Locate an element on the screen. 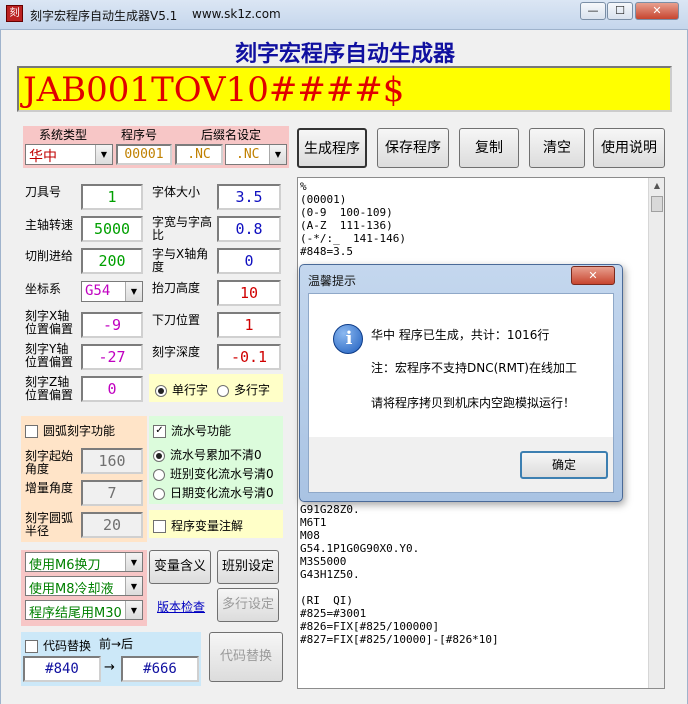 Image resolution: width=688 pixels, height=704 pixels. down-field: 1 is located at coordinates (249, 325).